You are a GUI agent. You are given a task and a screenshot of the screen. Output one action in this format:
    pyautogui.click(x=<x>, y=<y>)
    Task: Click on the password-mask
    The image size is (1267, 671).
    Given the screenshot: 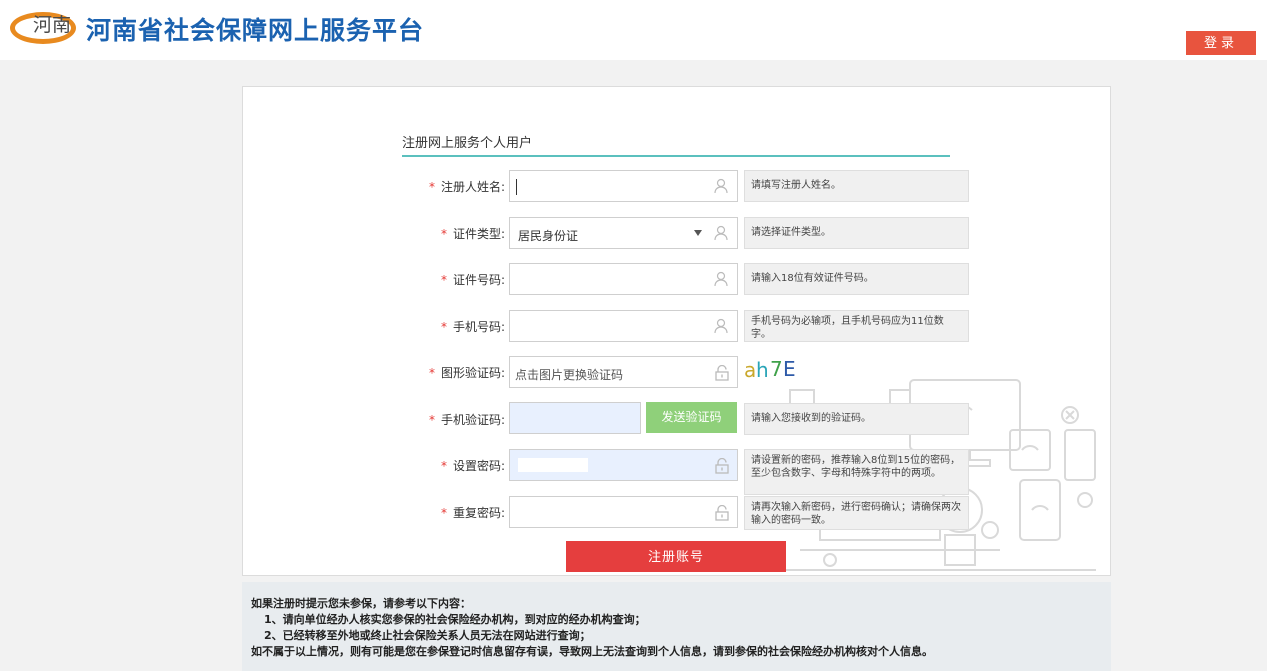 What is the action you would take?
    pyautogui.click(x=553, y=465)
    